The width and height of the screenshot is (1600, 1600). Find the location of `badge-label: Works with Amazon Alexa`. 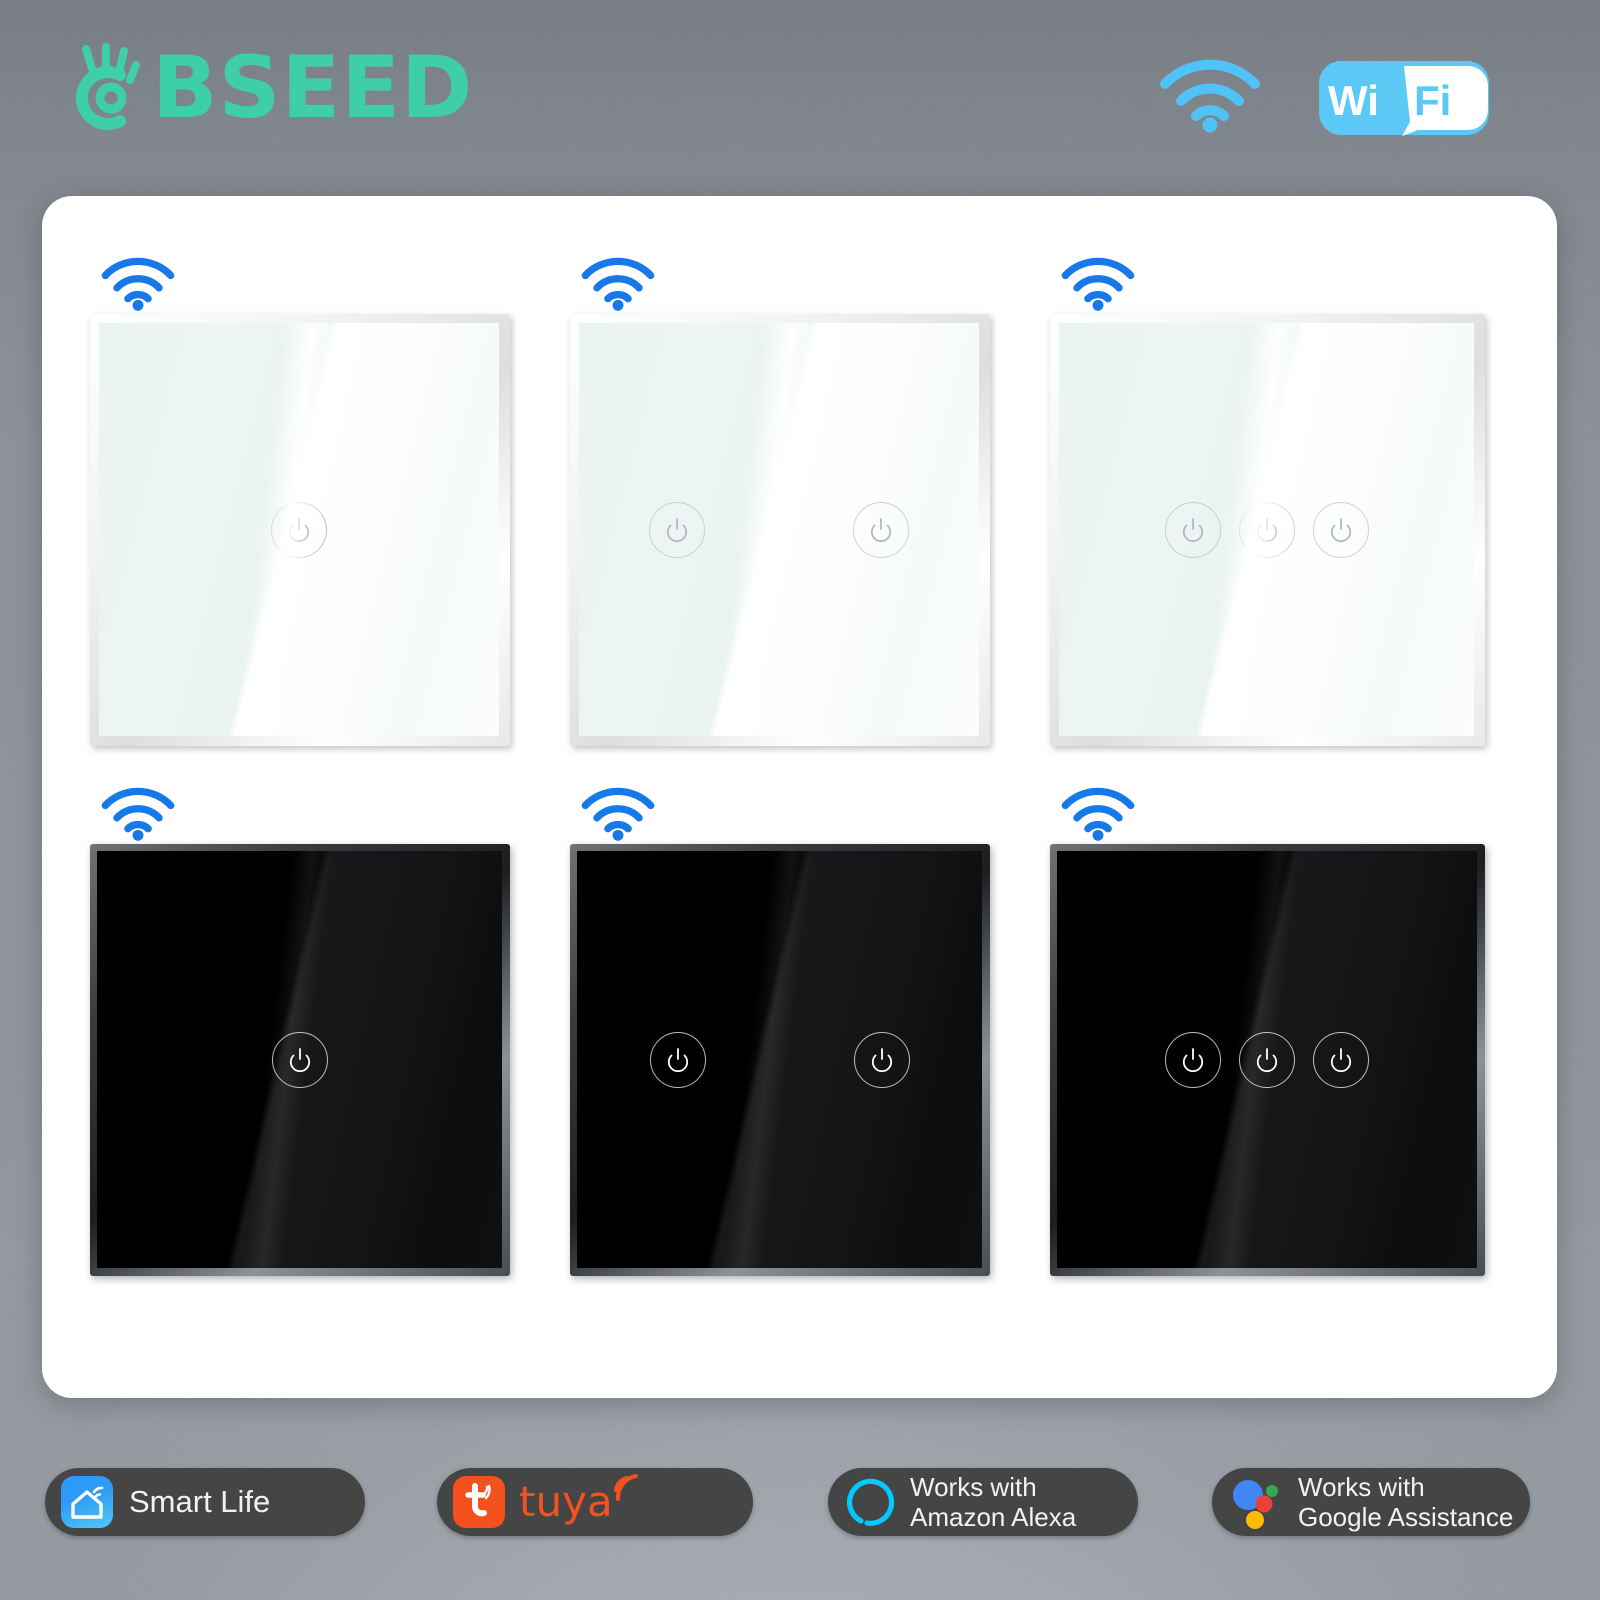

badge-label: Works with Amazon Alexa is located at coordinates (993, 1502).